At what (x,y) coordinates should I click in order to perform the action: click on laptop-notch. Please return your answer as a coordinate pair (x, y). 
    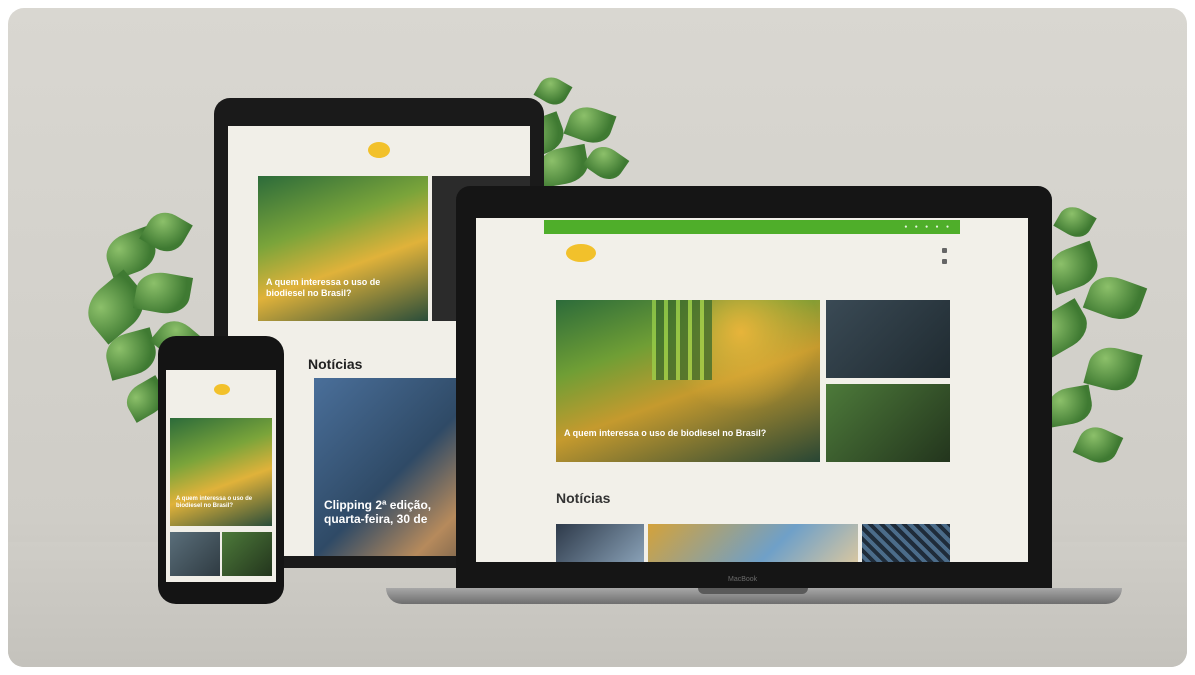
    Looking at the image, I should click on (753, 591).